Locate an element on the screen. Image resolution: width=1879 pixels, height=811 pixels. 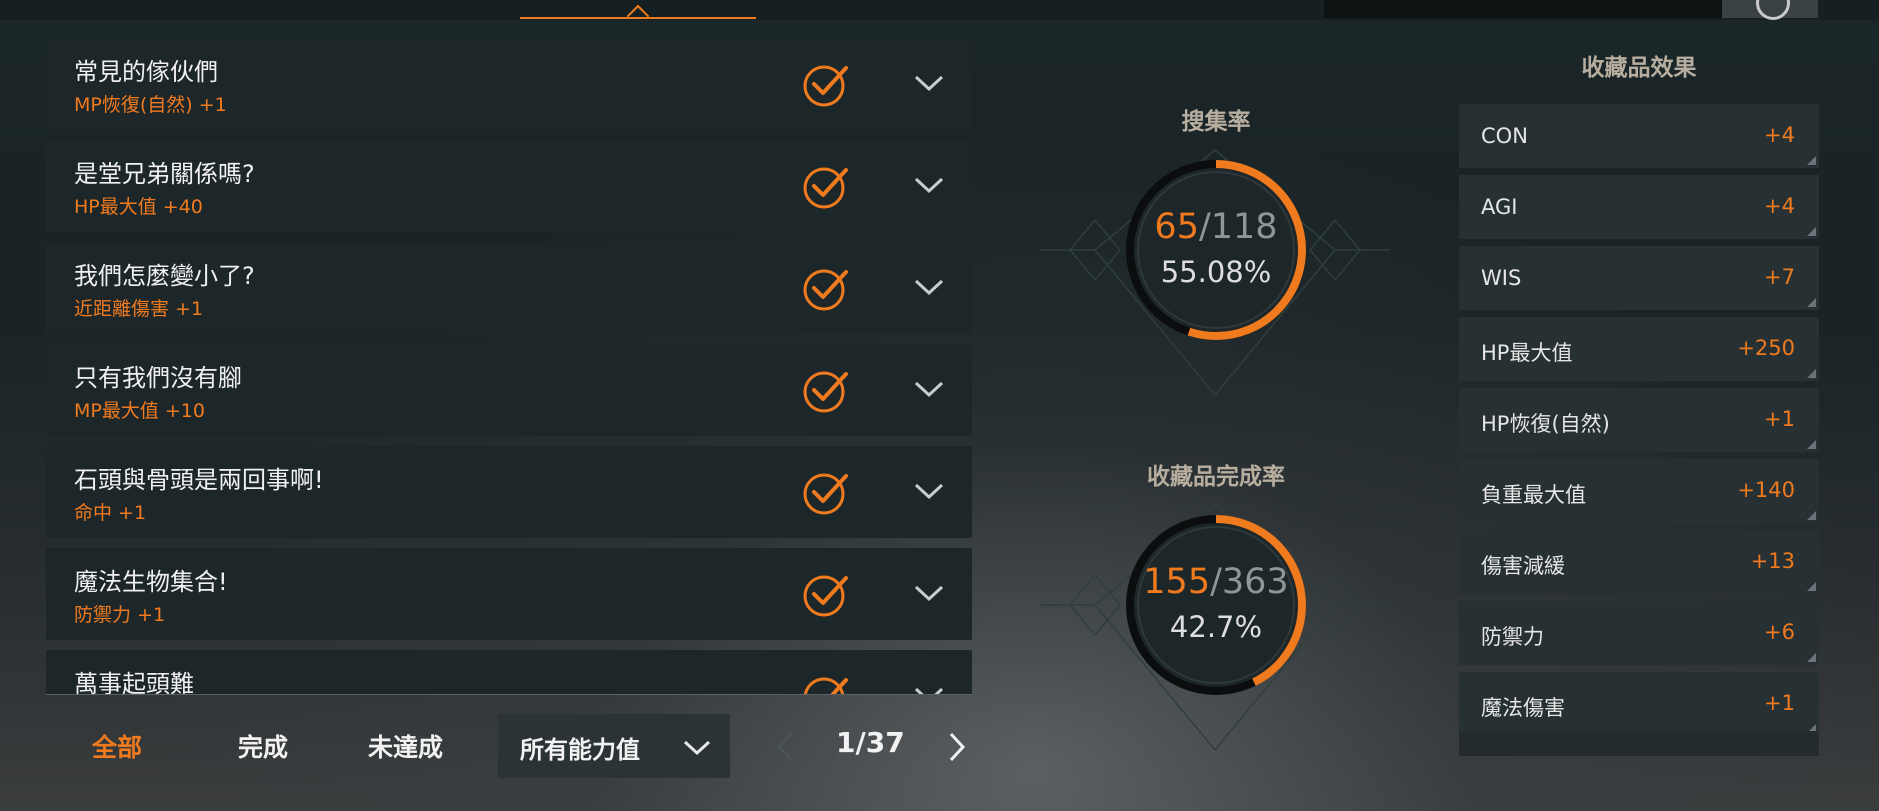
filter-incomplete-tab: 未達成 is located at coordinates (405, 746).